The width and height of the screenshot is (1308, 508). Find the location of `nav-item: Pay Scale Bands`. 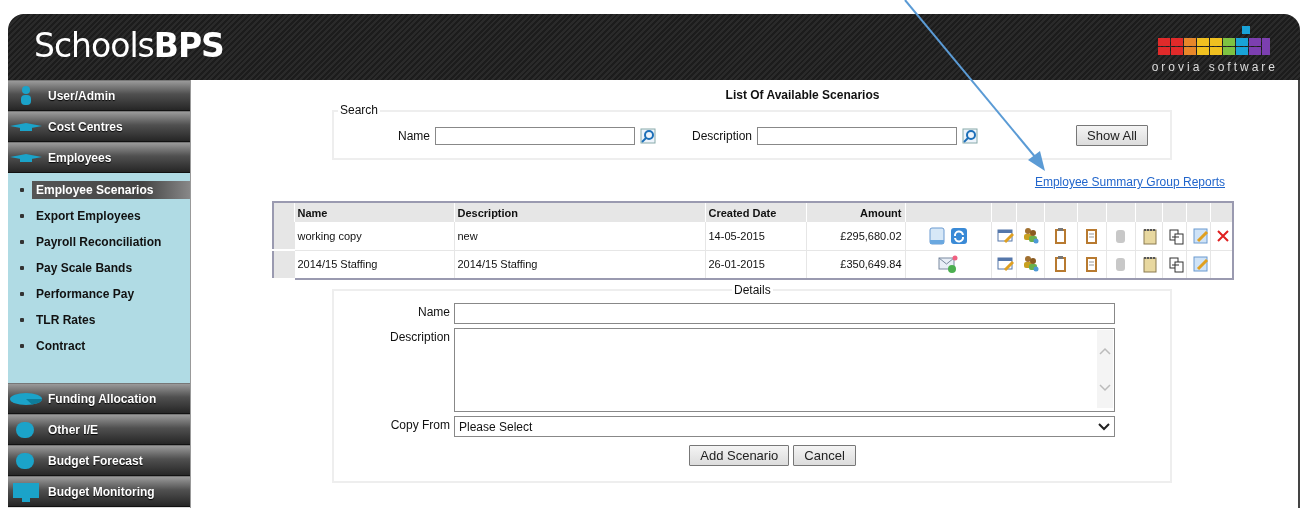

nav-item: Pay Scale Bands is located at coordinates (84, 268).